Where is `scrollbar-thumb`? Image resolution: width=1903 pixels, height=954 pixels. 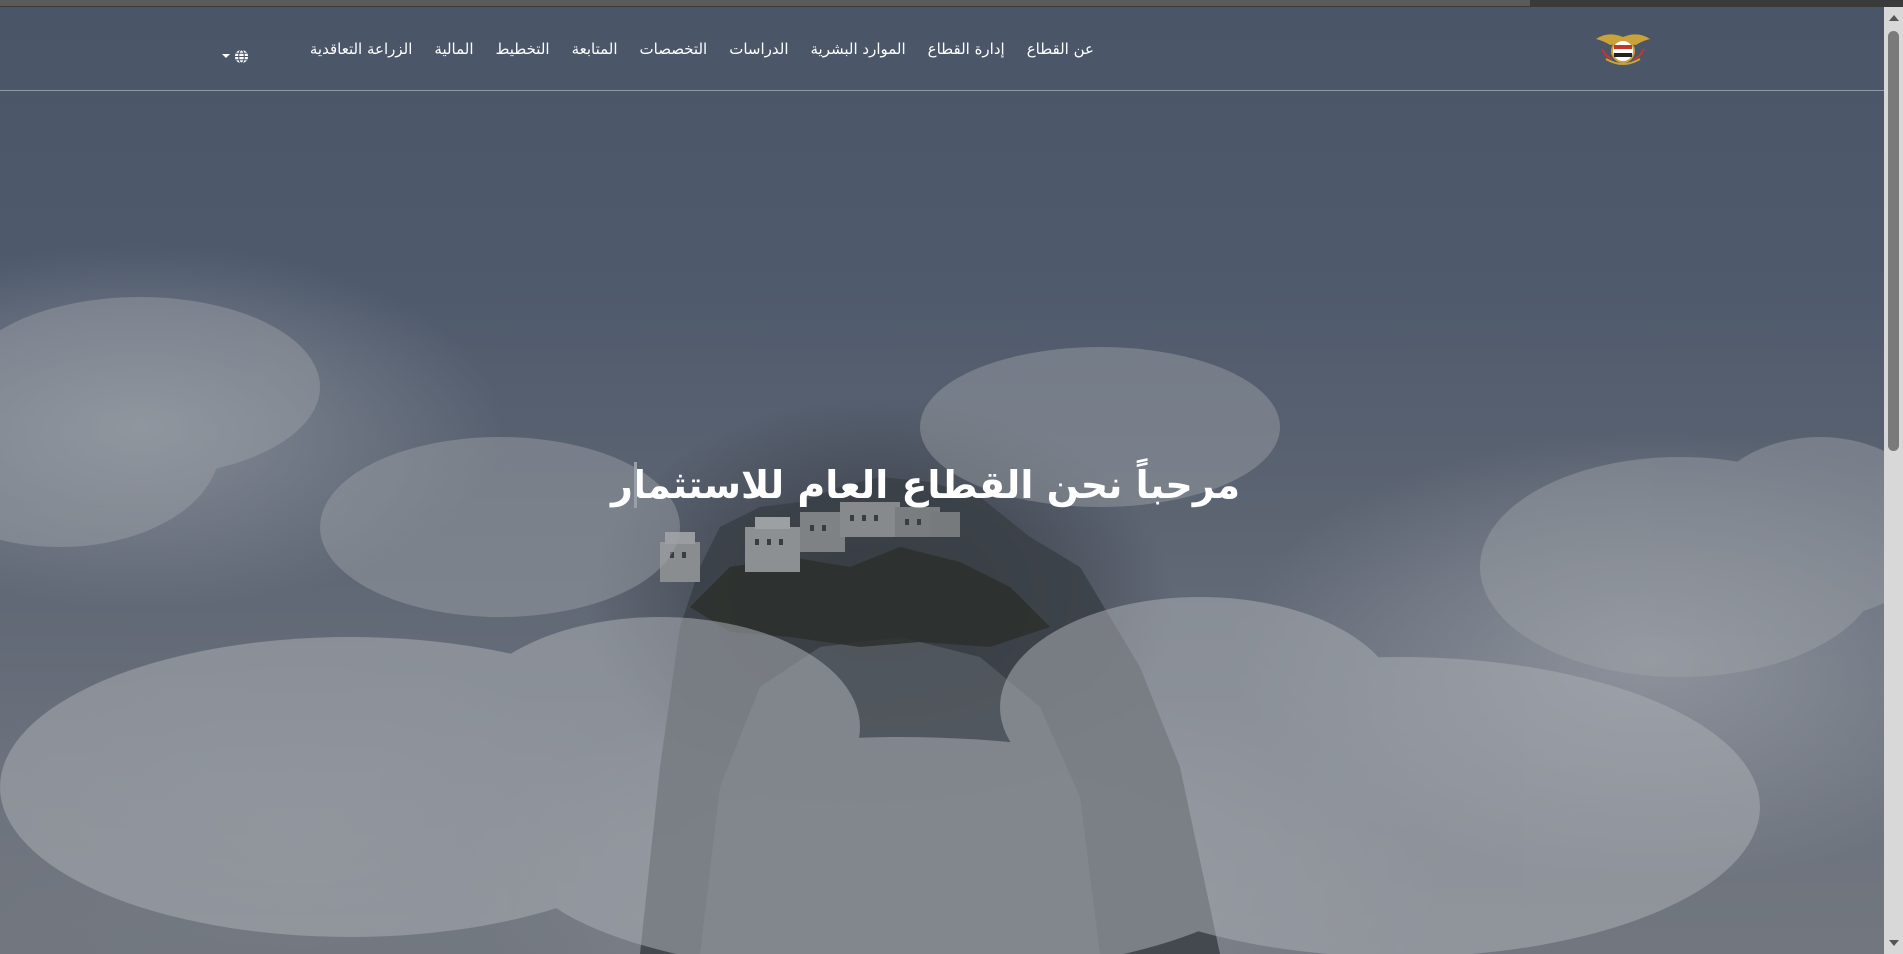
scrollbar-thumb is located at coordinates (1893, 241).